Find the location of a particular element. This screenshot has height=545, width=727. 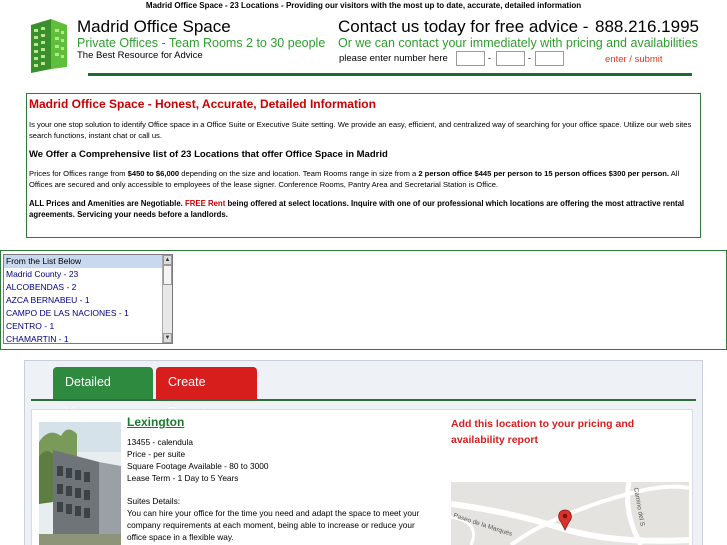

tab-underline is located at coordinates (363, 400).